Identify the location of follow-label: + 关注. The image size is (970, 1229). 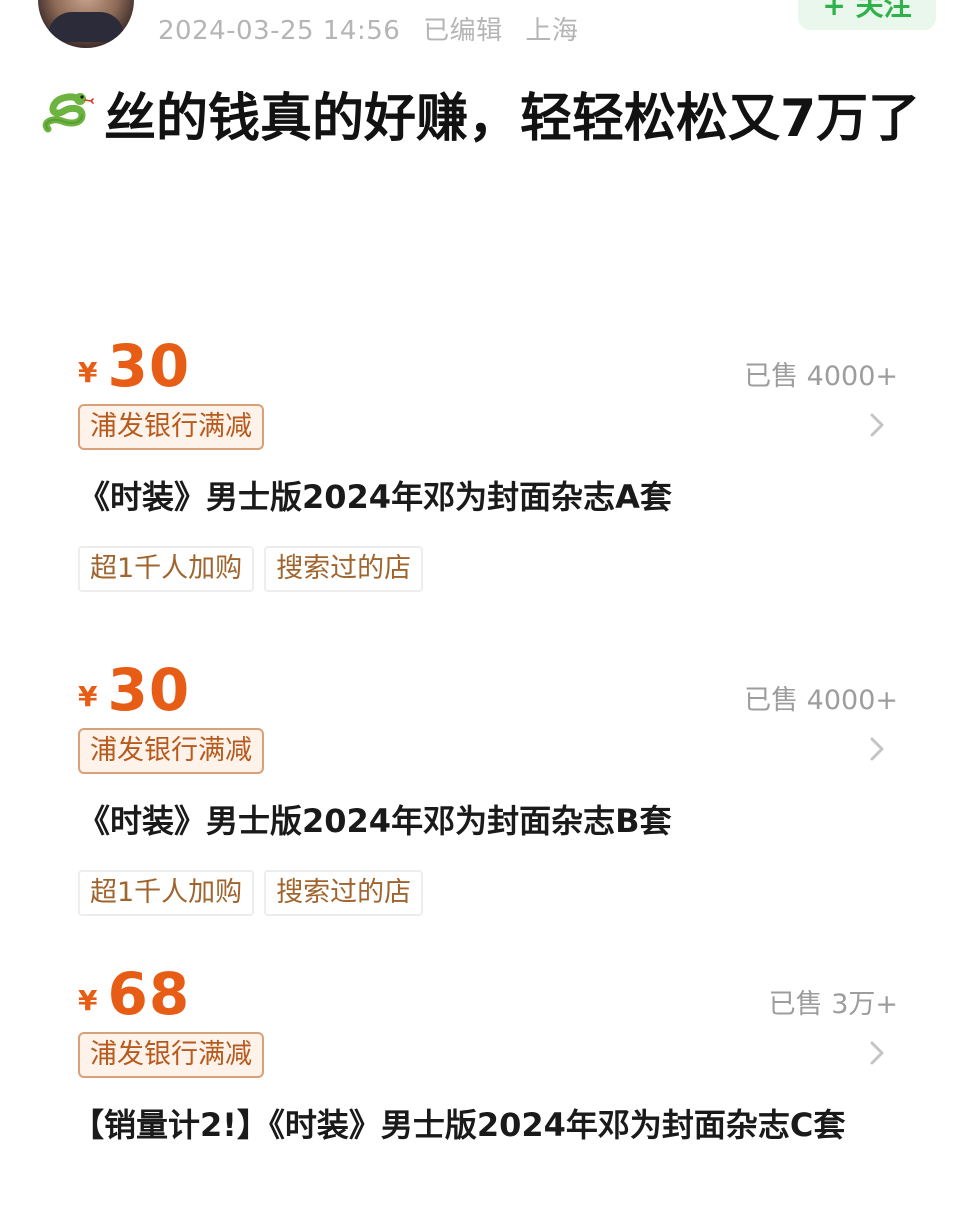
(867, 11).